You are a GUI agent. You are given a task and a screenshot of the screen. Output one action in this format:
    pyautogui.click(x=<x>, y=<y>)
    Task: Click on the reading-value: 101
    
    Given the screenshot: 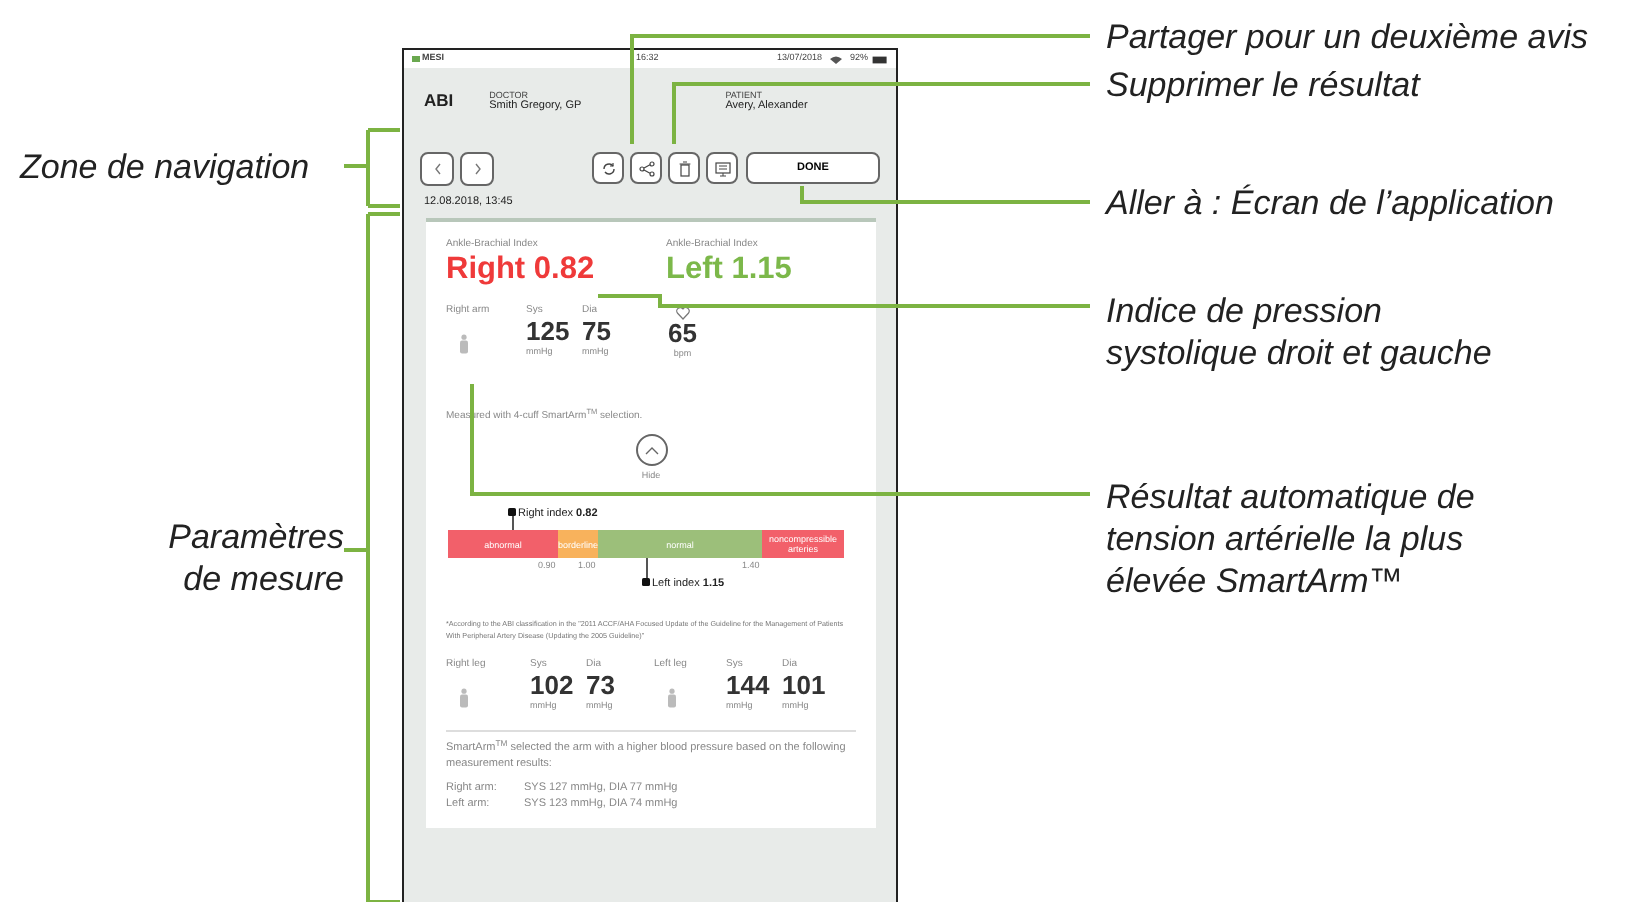 What is the action you would take?
    pyautogui.click(x=805, y=686)
    